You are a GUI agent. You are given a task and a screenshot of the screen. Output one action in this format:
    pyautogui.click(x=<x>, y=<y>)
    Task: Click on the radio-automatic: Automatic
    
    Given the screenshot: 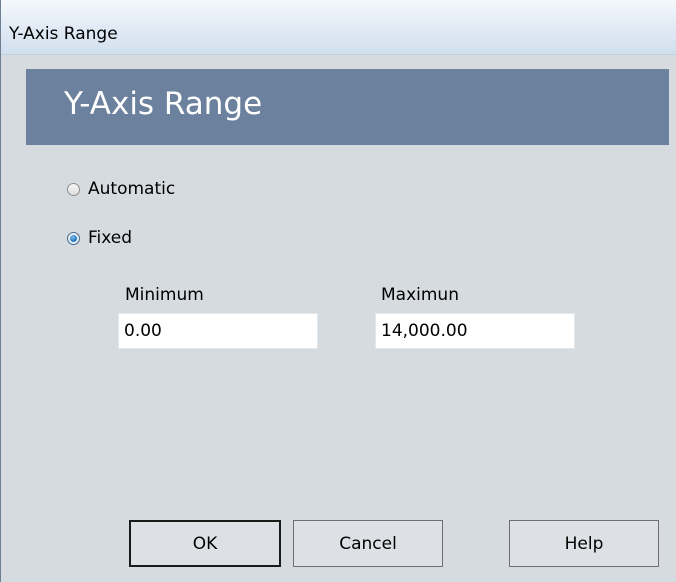 What is the action you would take?
    pyautogui.click(x=121, y=189)
    